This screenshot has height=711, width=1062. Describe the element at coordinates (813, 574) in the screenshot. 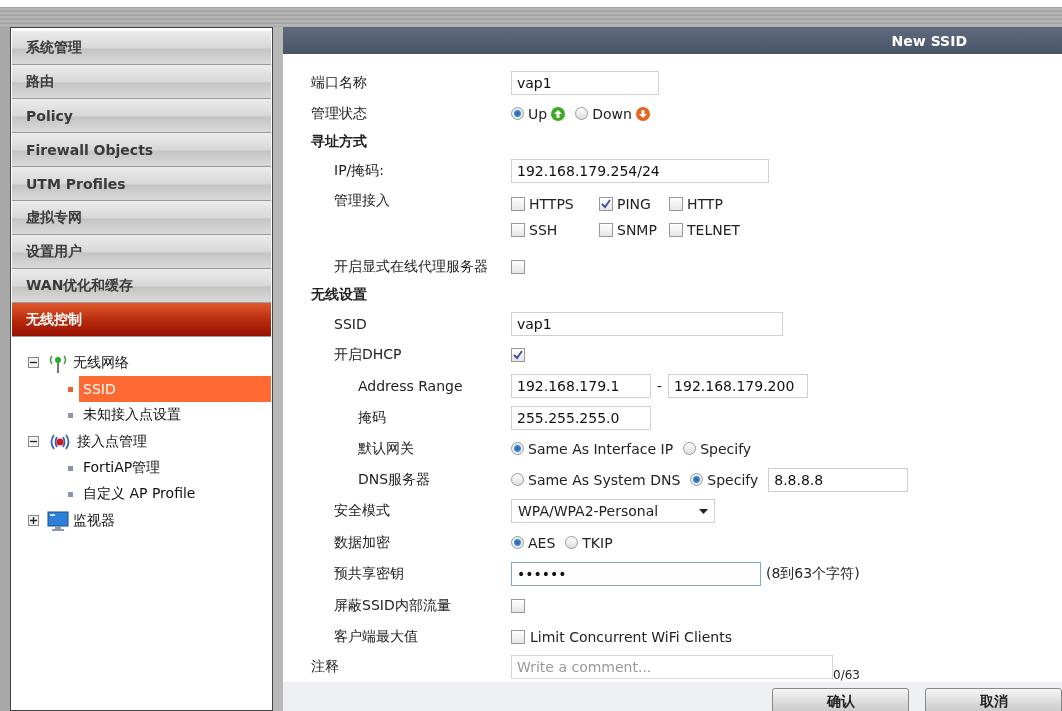

I see `field-hint: (8到63个字符)` at that location.